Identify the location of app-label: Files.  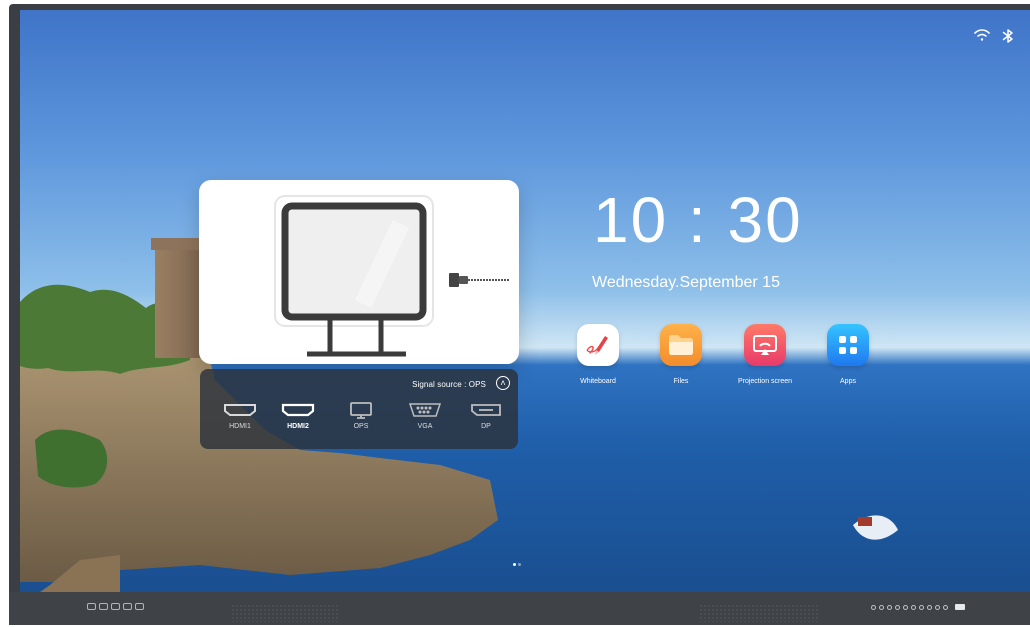
(681, 381).